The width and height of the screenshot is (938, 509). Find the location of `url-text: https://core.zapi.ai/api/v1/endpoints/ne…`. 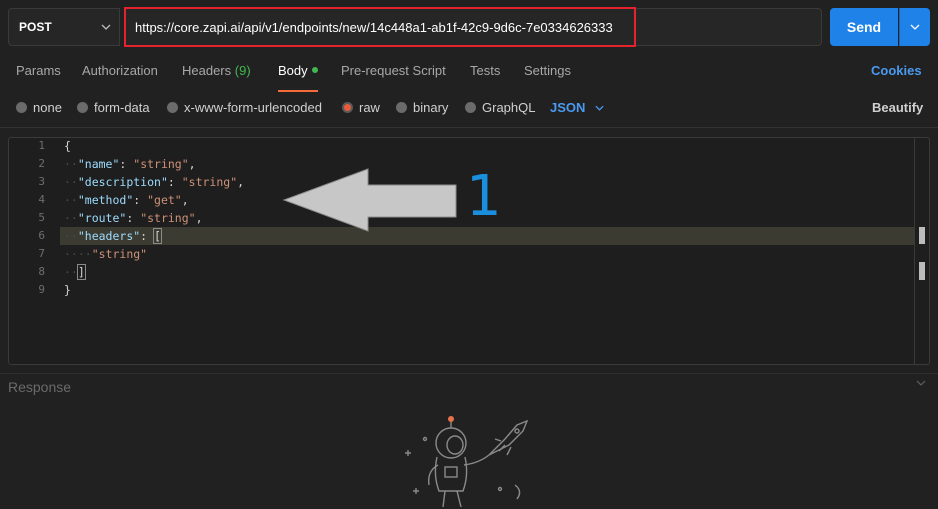

url-text: https://core.zapi.ai/api/v1/endpoints/ne… is located at coordinates (374, 27).